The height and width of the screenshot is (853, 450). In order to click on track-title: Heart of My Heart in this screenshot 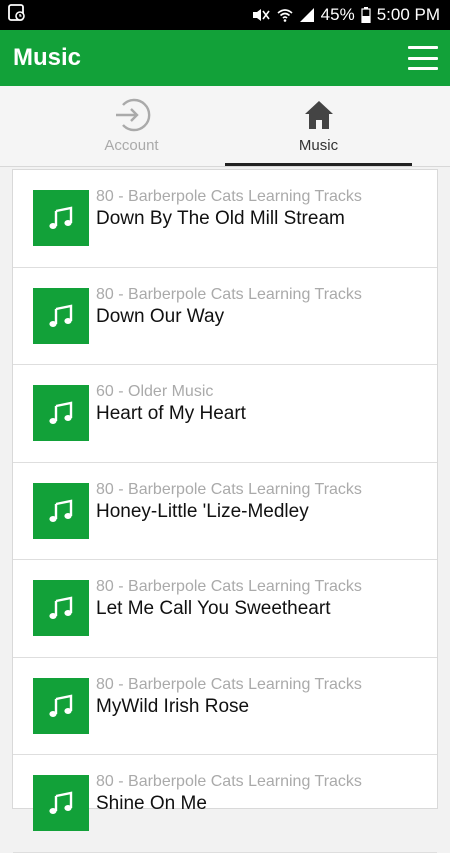, I will do `click(171, 414)`.